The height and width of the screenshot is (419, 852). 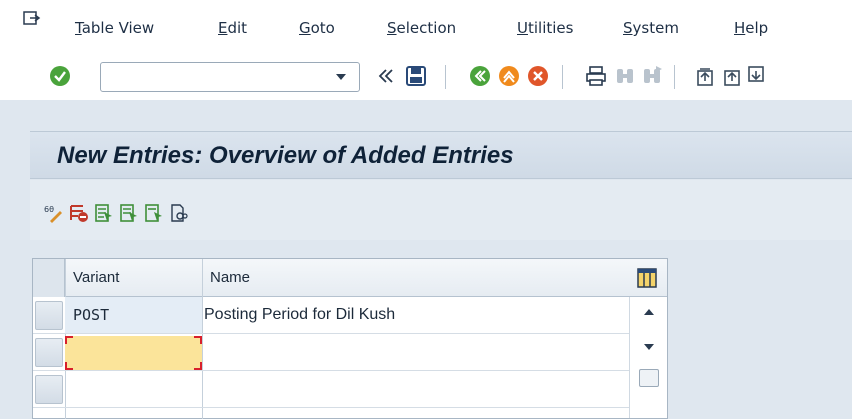 I want to click on enter-icon, so click(x=60, y=76).